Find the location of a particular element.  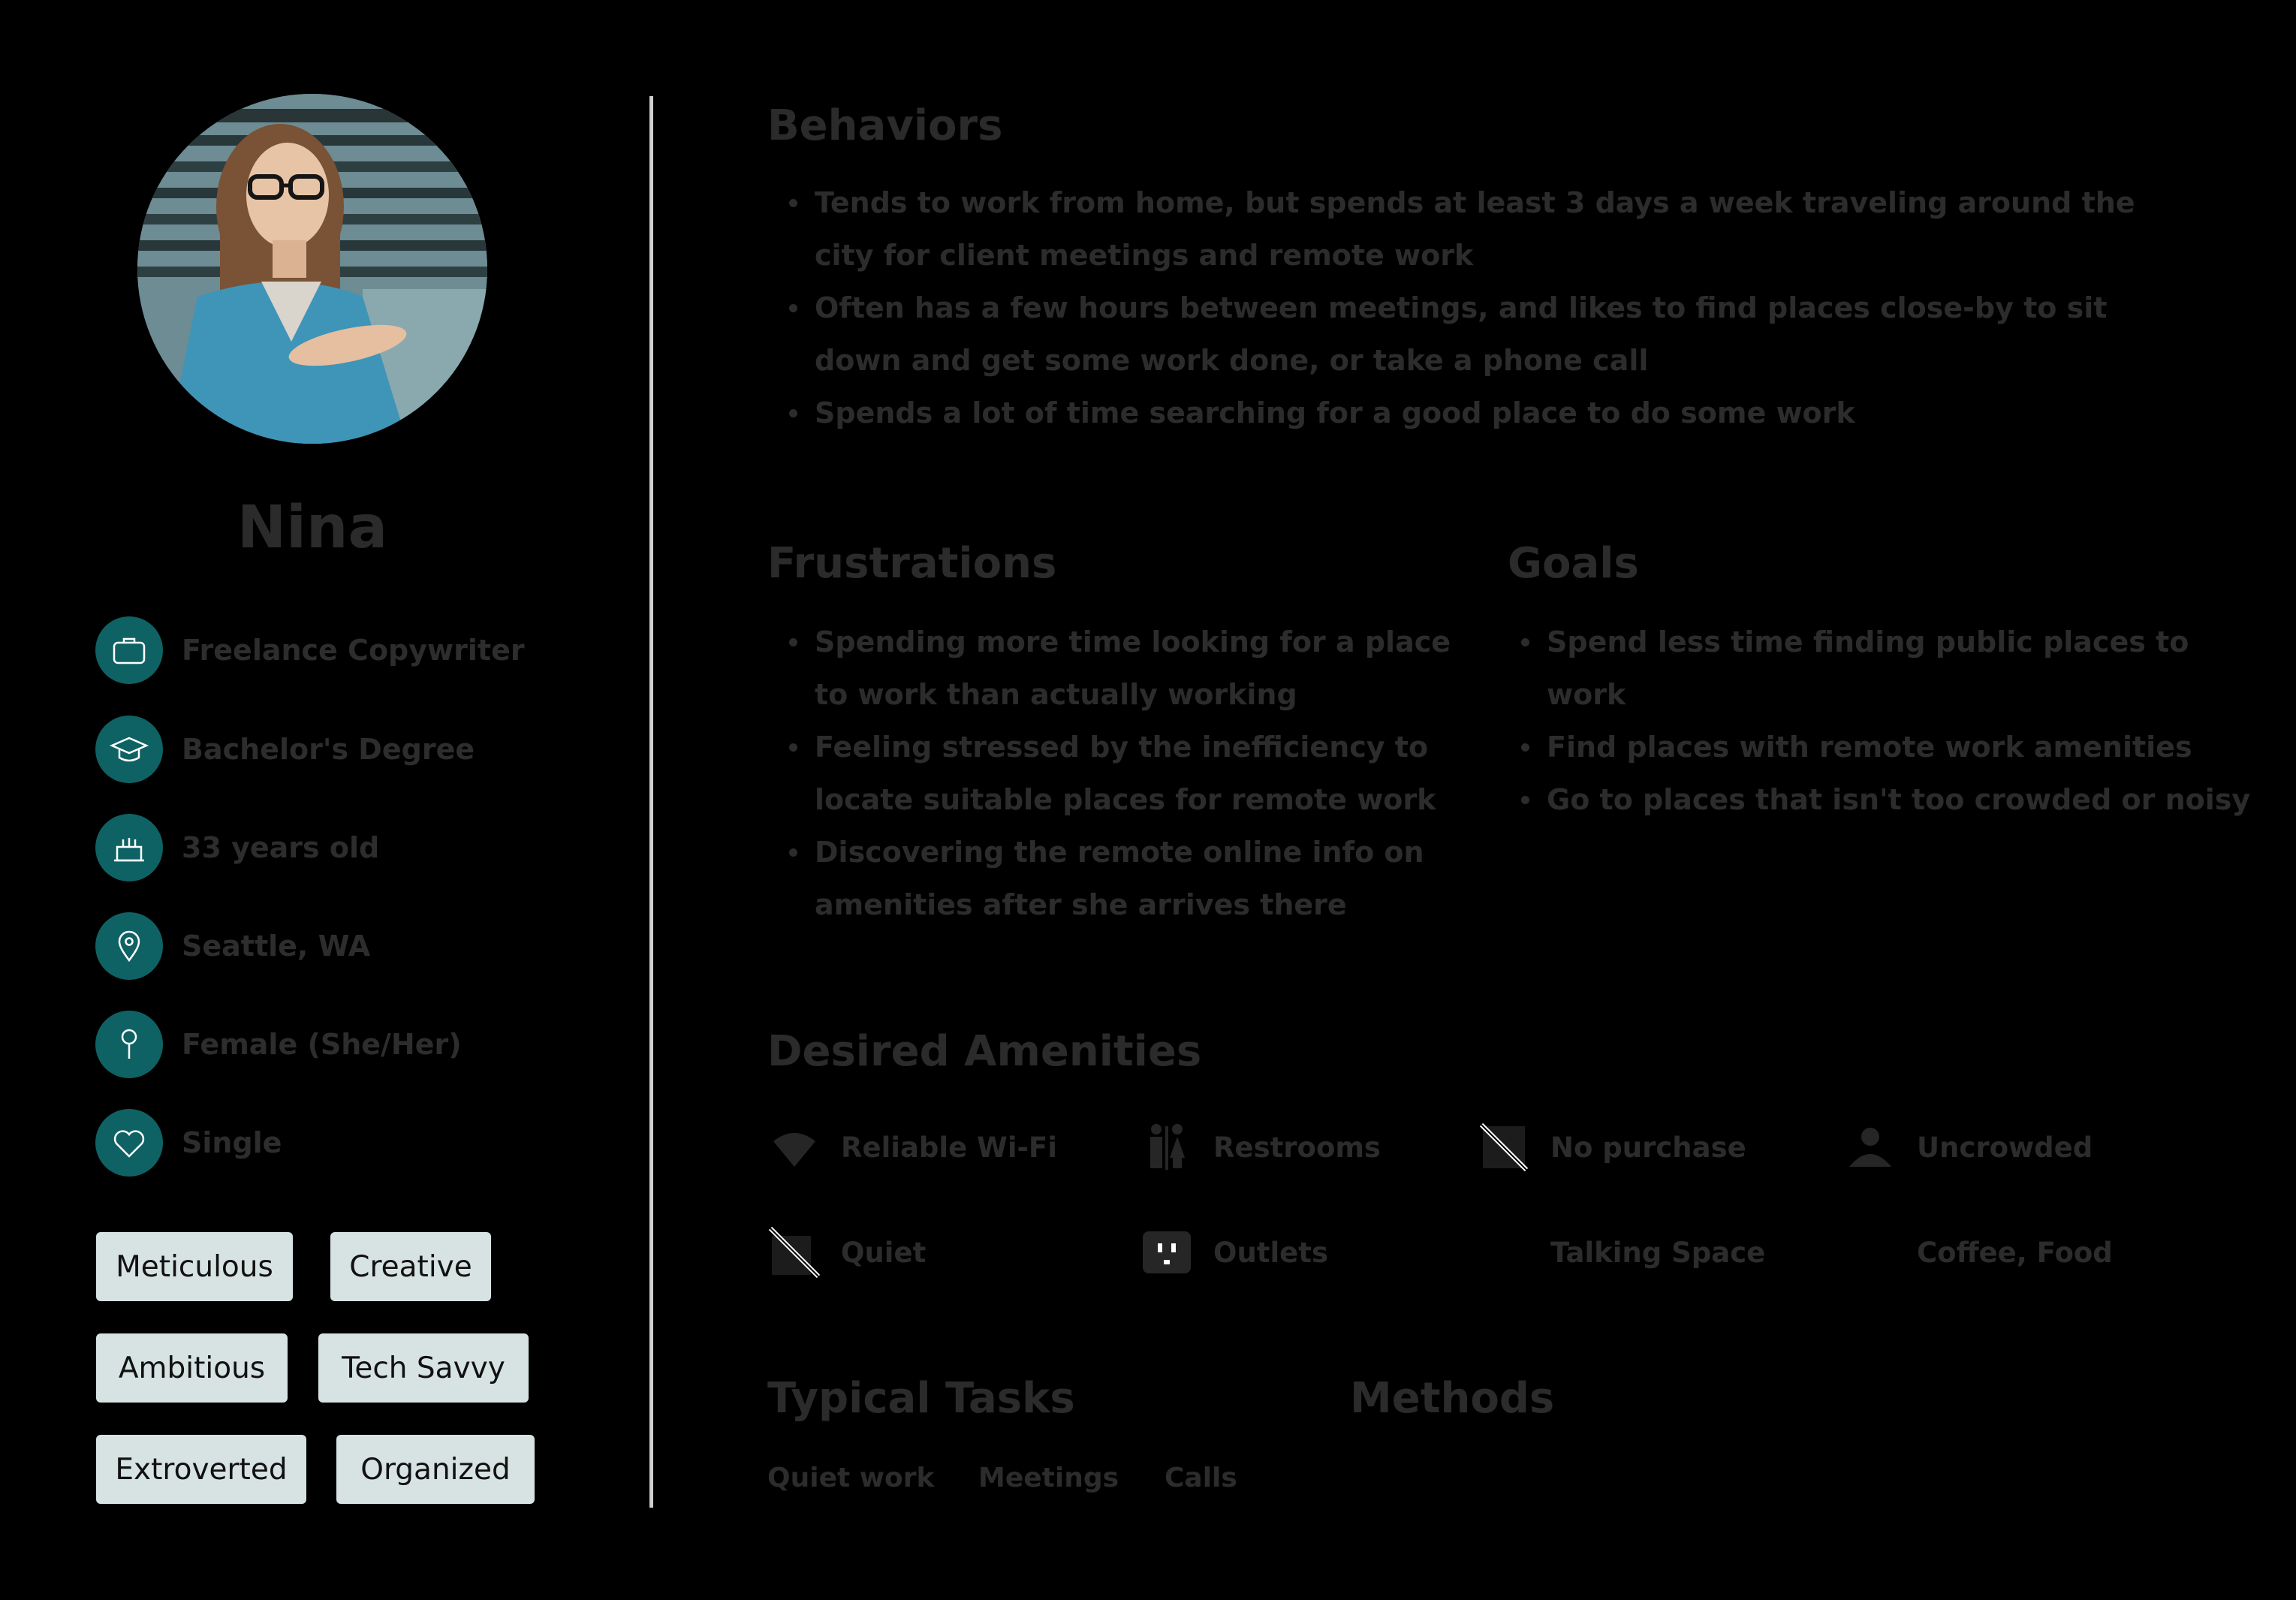

info-row-location: Seattle, WA is located at coordinates (320, 946).